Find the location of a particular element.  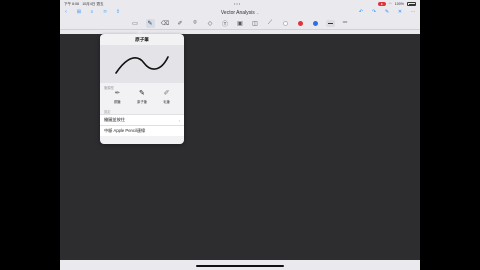

chevron-right-icon: › is located at coordinates (179, 120).